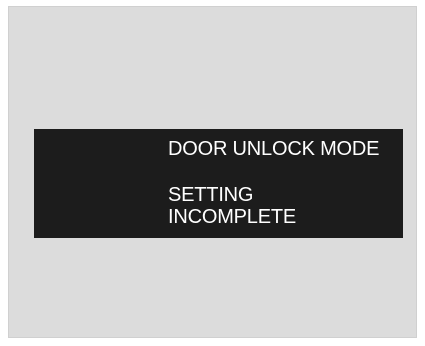  Describe the element at coordinates (274, 149) in the screenshot. I see `display-title: DOOR UNLOCK MODE` at that location.